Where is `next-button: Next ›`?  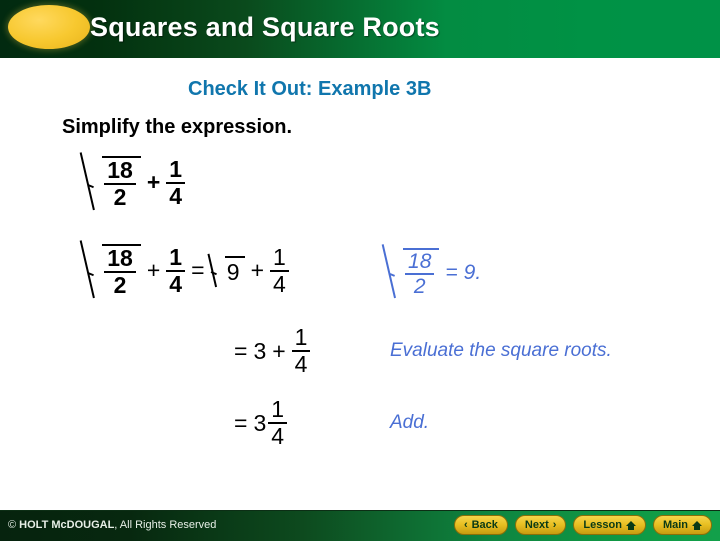 next-button: Next › is located at coordinates (540, 525).